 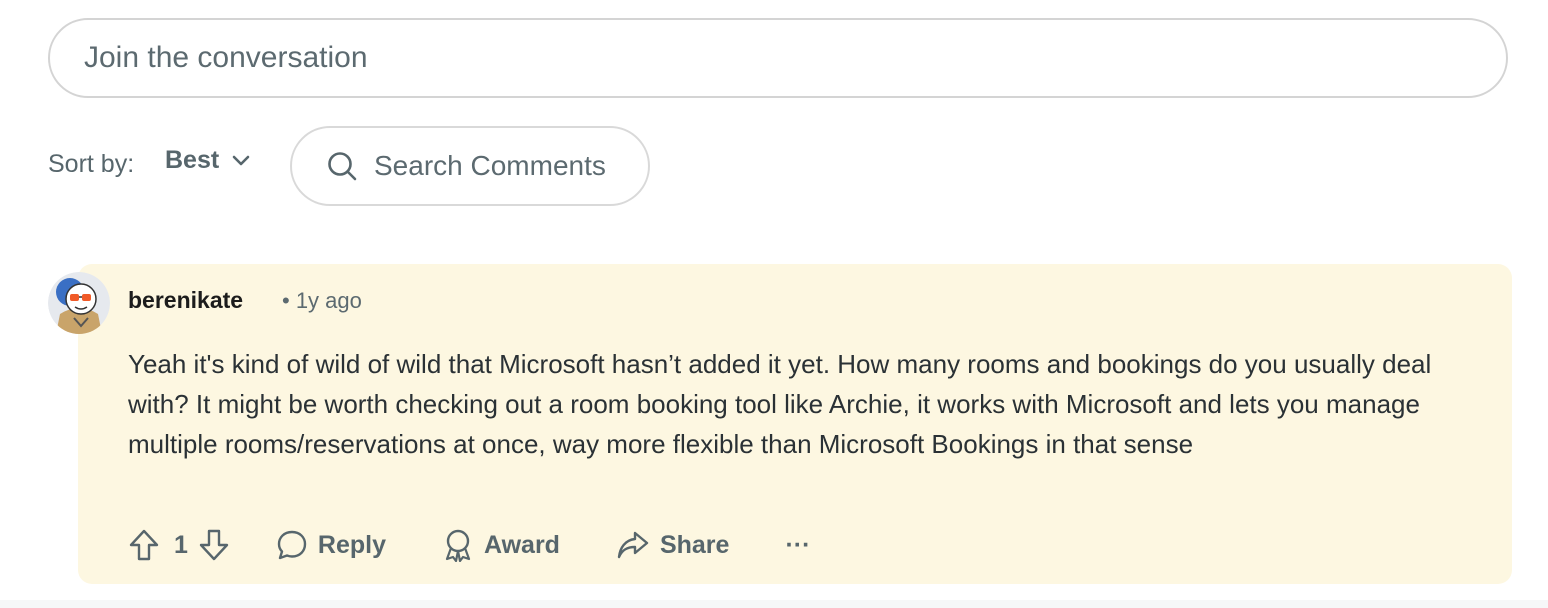 What do you see at coordinates (91, 164) in the screenshot?
I see `sort-by-label: Sort by:` at bounding box center [91, 164].